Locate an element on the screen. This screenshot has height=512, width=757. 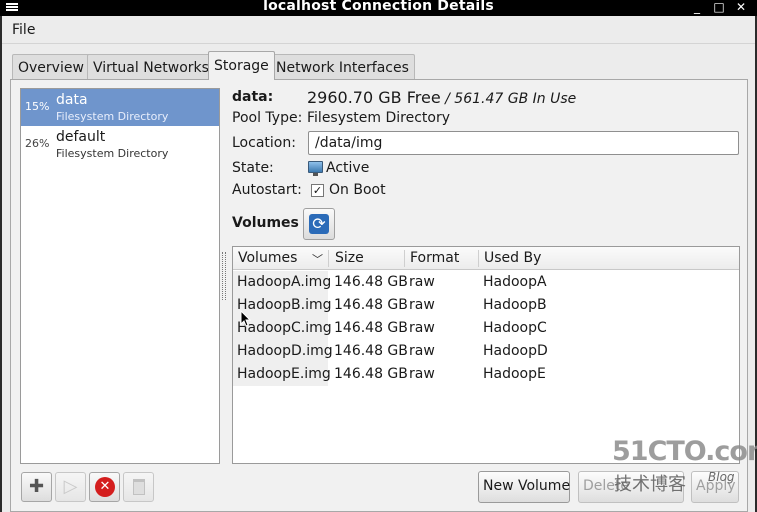
tab-virtual-networks: Virtual Networks is located at coordinates (151, 66).